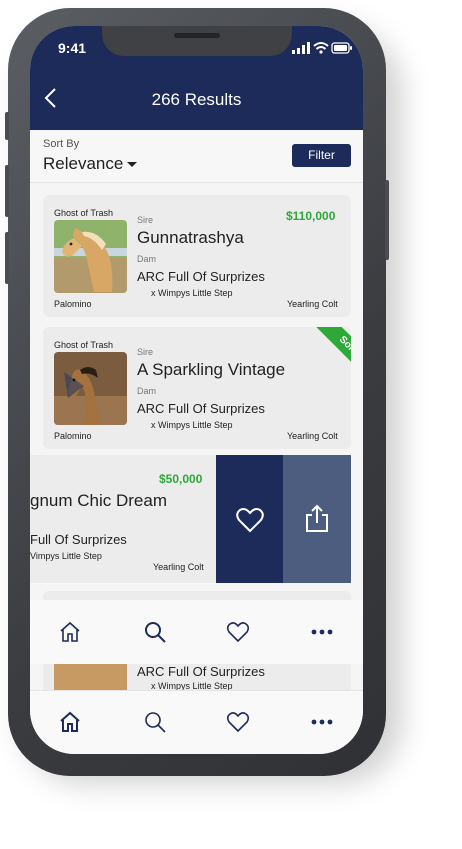 This screenshot has width=462, height=849. I want to click on status-time: 9:41, so click(72, 48).